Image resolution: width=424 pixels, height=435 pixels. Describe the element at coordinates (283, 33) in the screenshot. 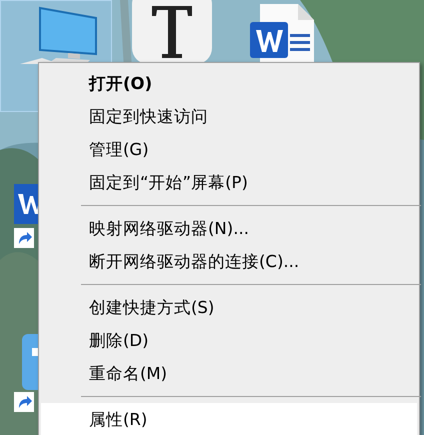

I see `word-document-icon` at that location.